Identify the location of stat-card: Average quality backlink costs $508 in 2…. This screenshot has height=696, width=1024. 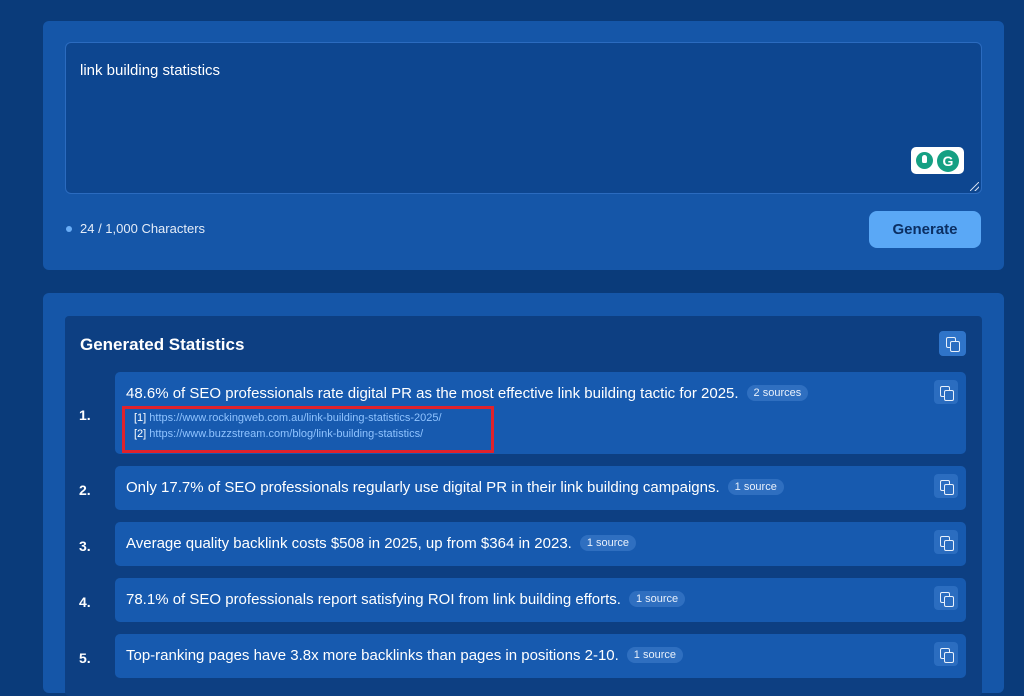
(540, 544).